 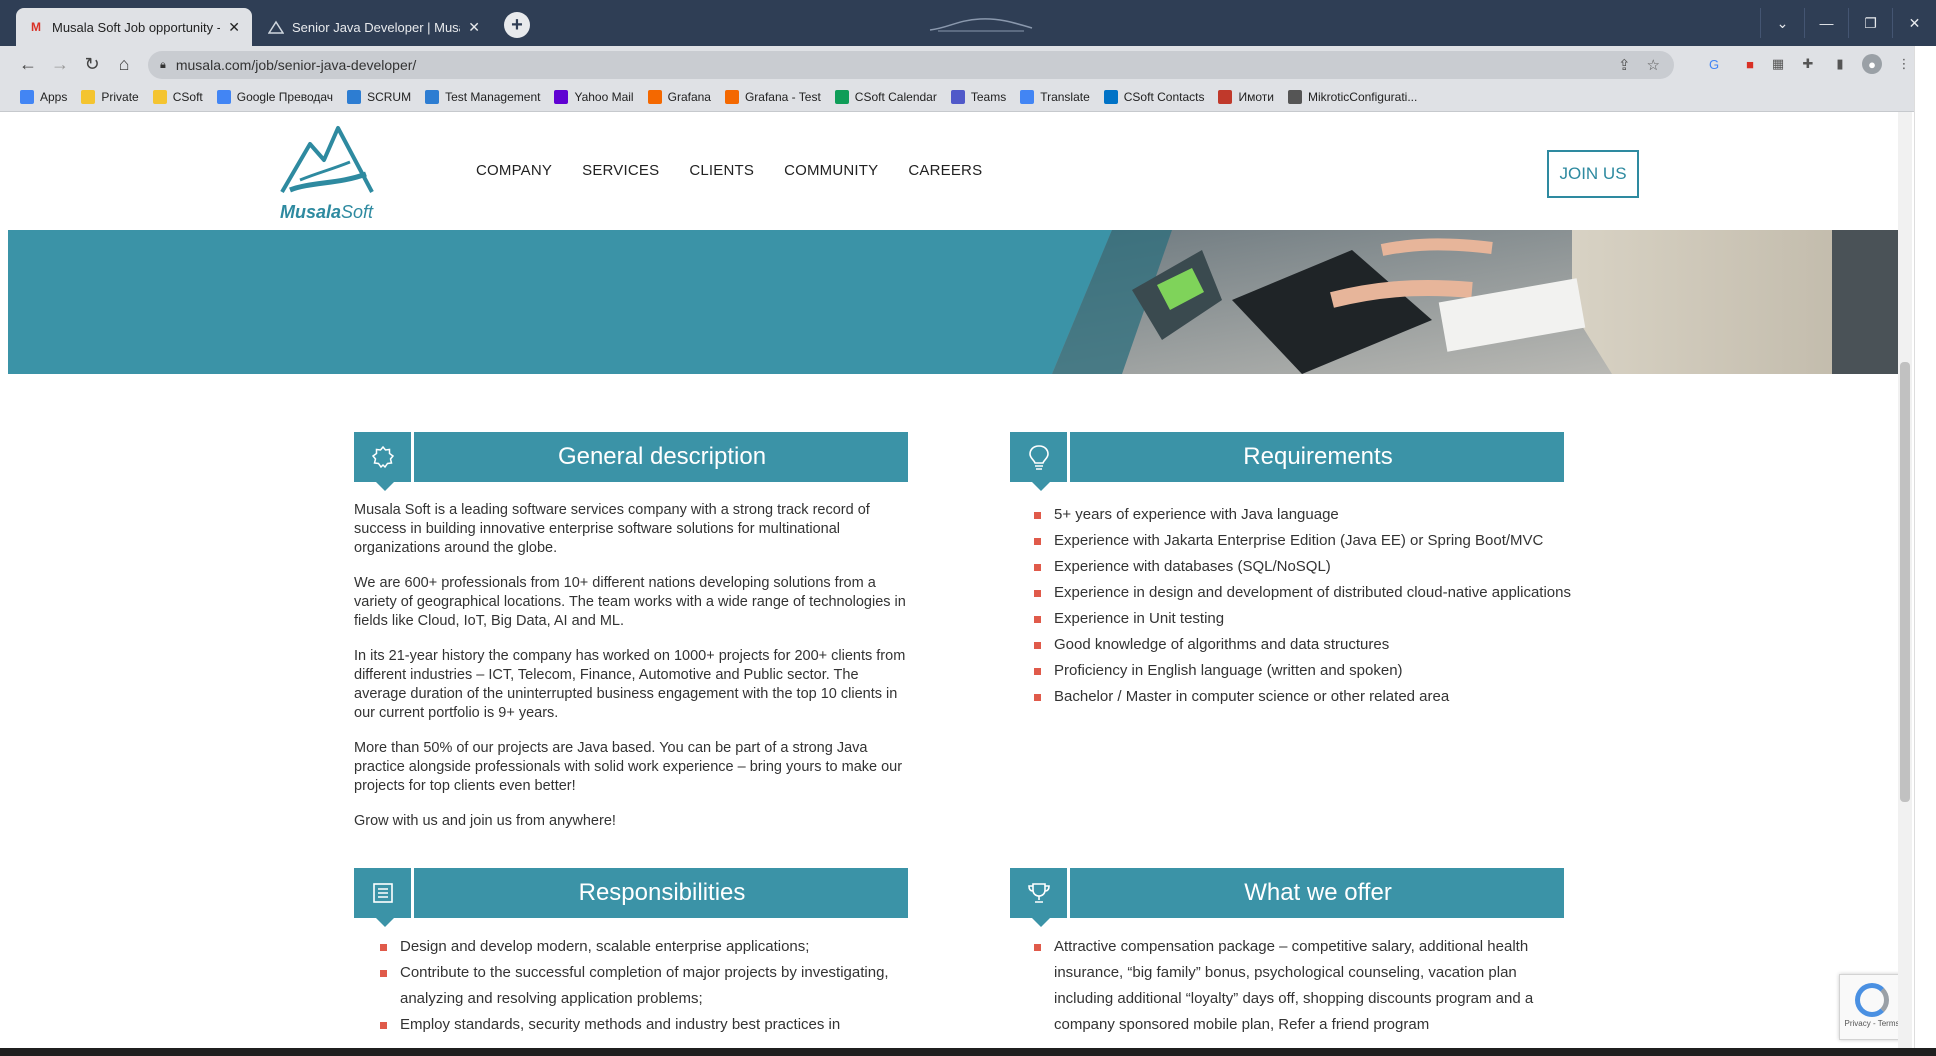 What do you see at coordinates (1778, 64) in the screenshot?
I see `extension-icon: ▦` at bounding box center [1778, 64].